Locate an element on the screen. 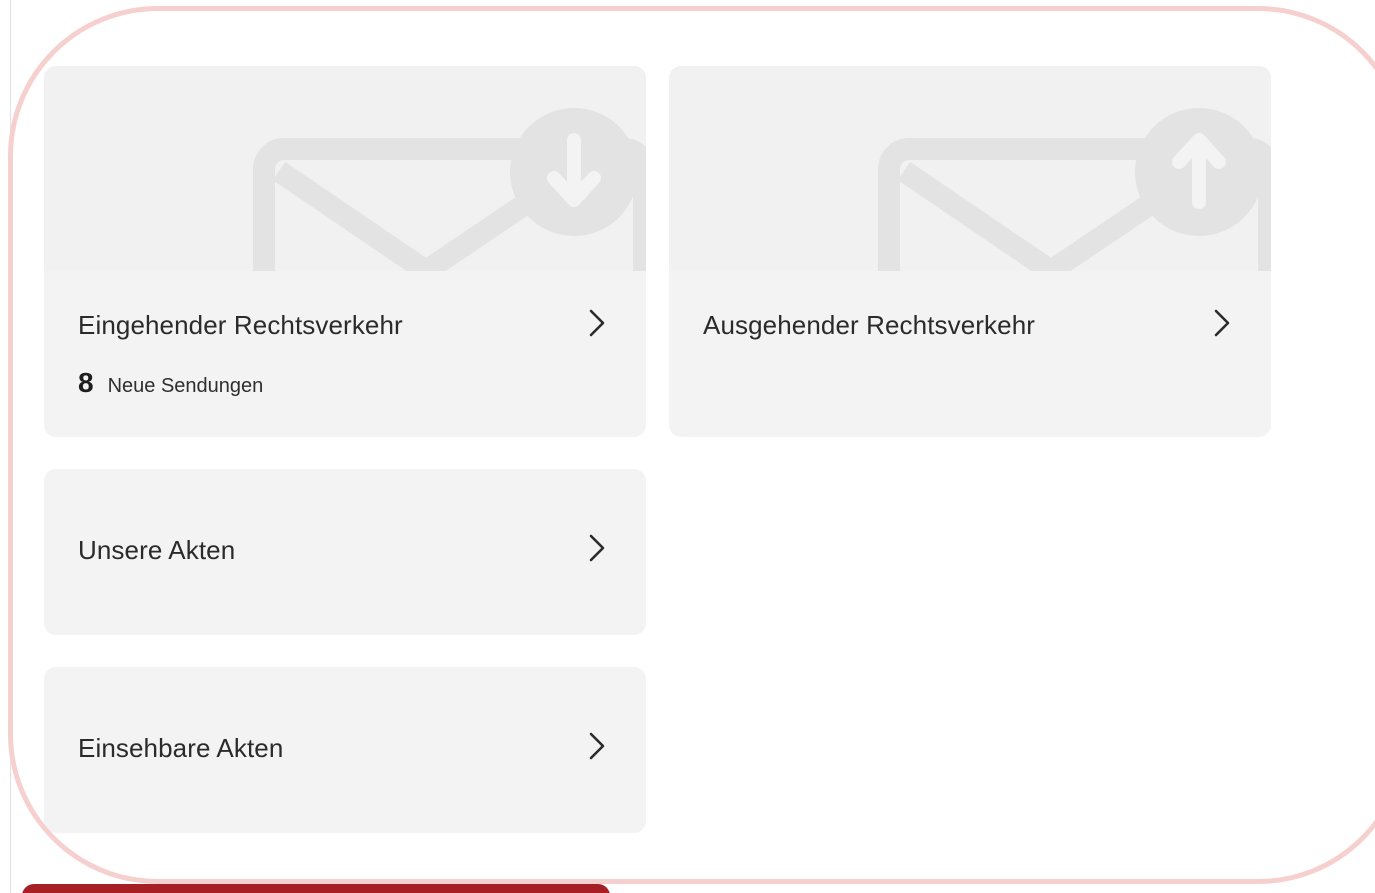 The image size is (1375, 893). bottom-accent-bar is located at coordinates (316, 888).